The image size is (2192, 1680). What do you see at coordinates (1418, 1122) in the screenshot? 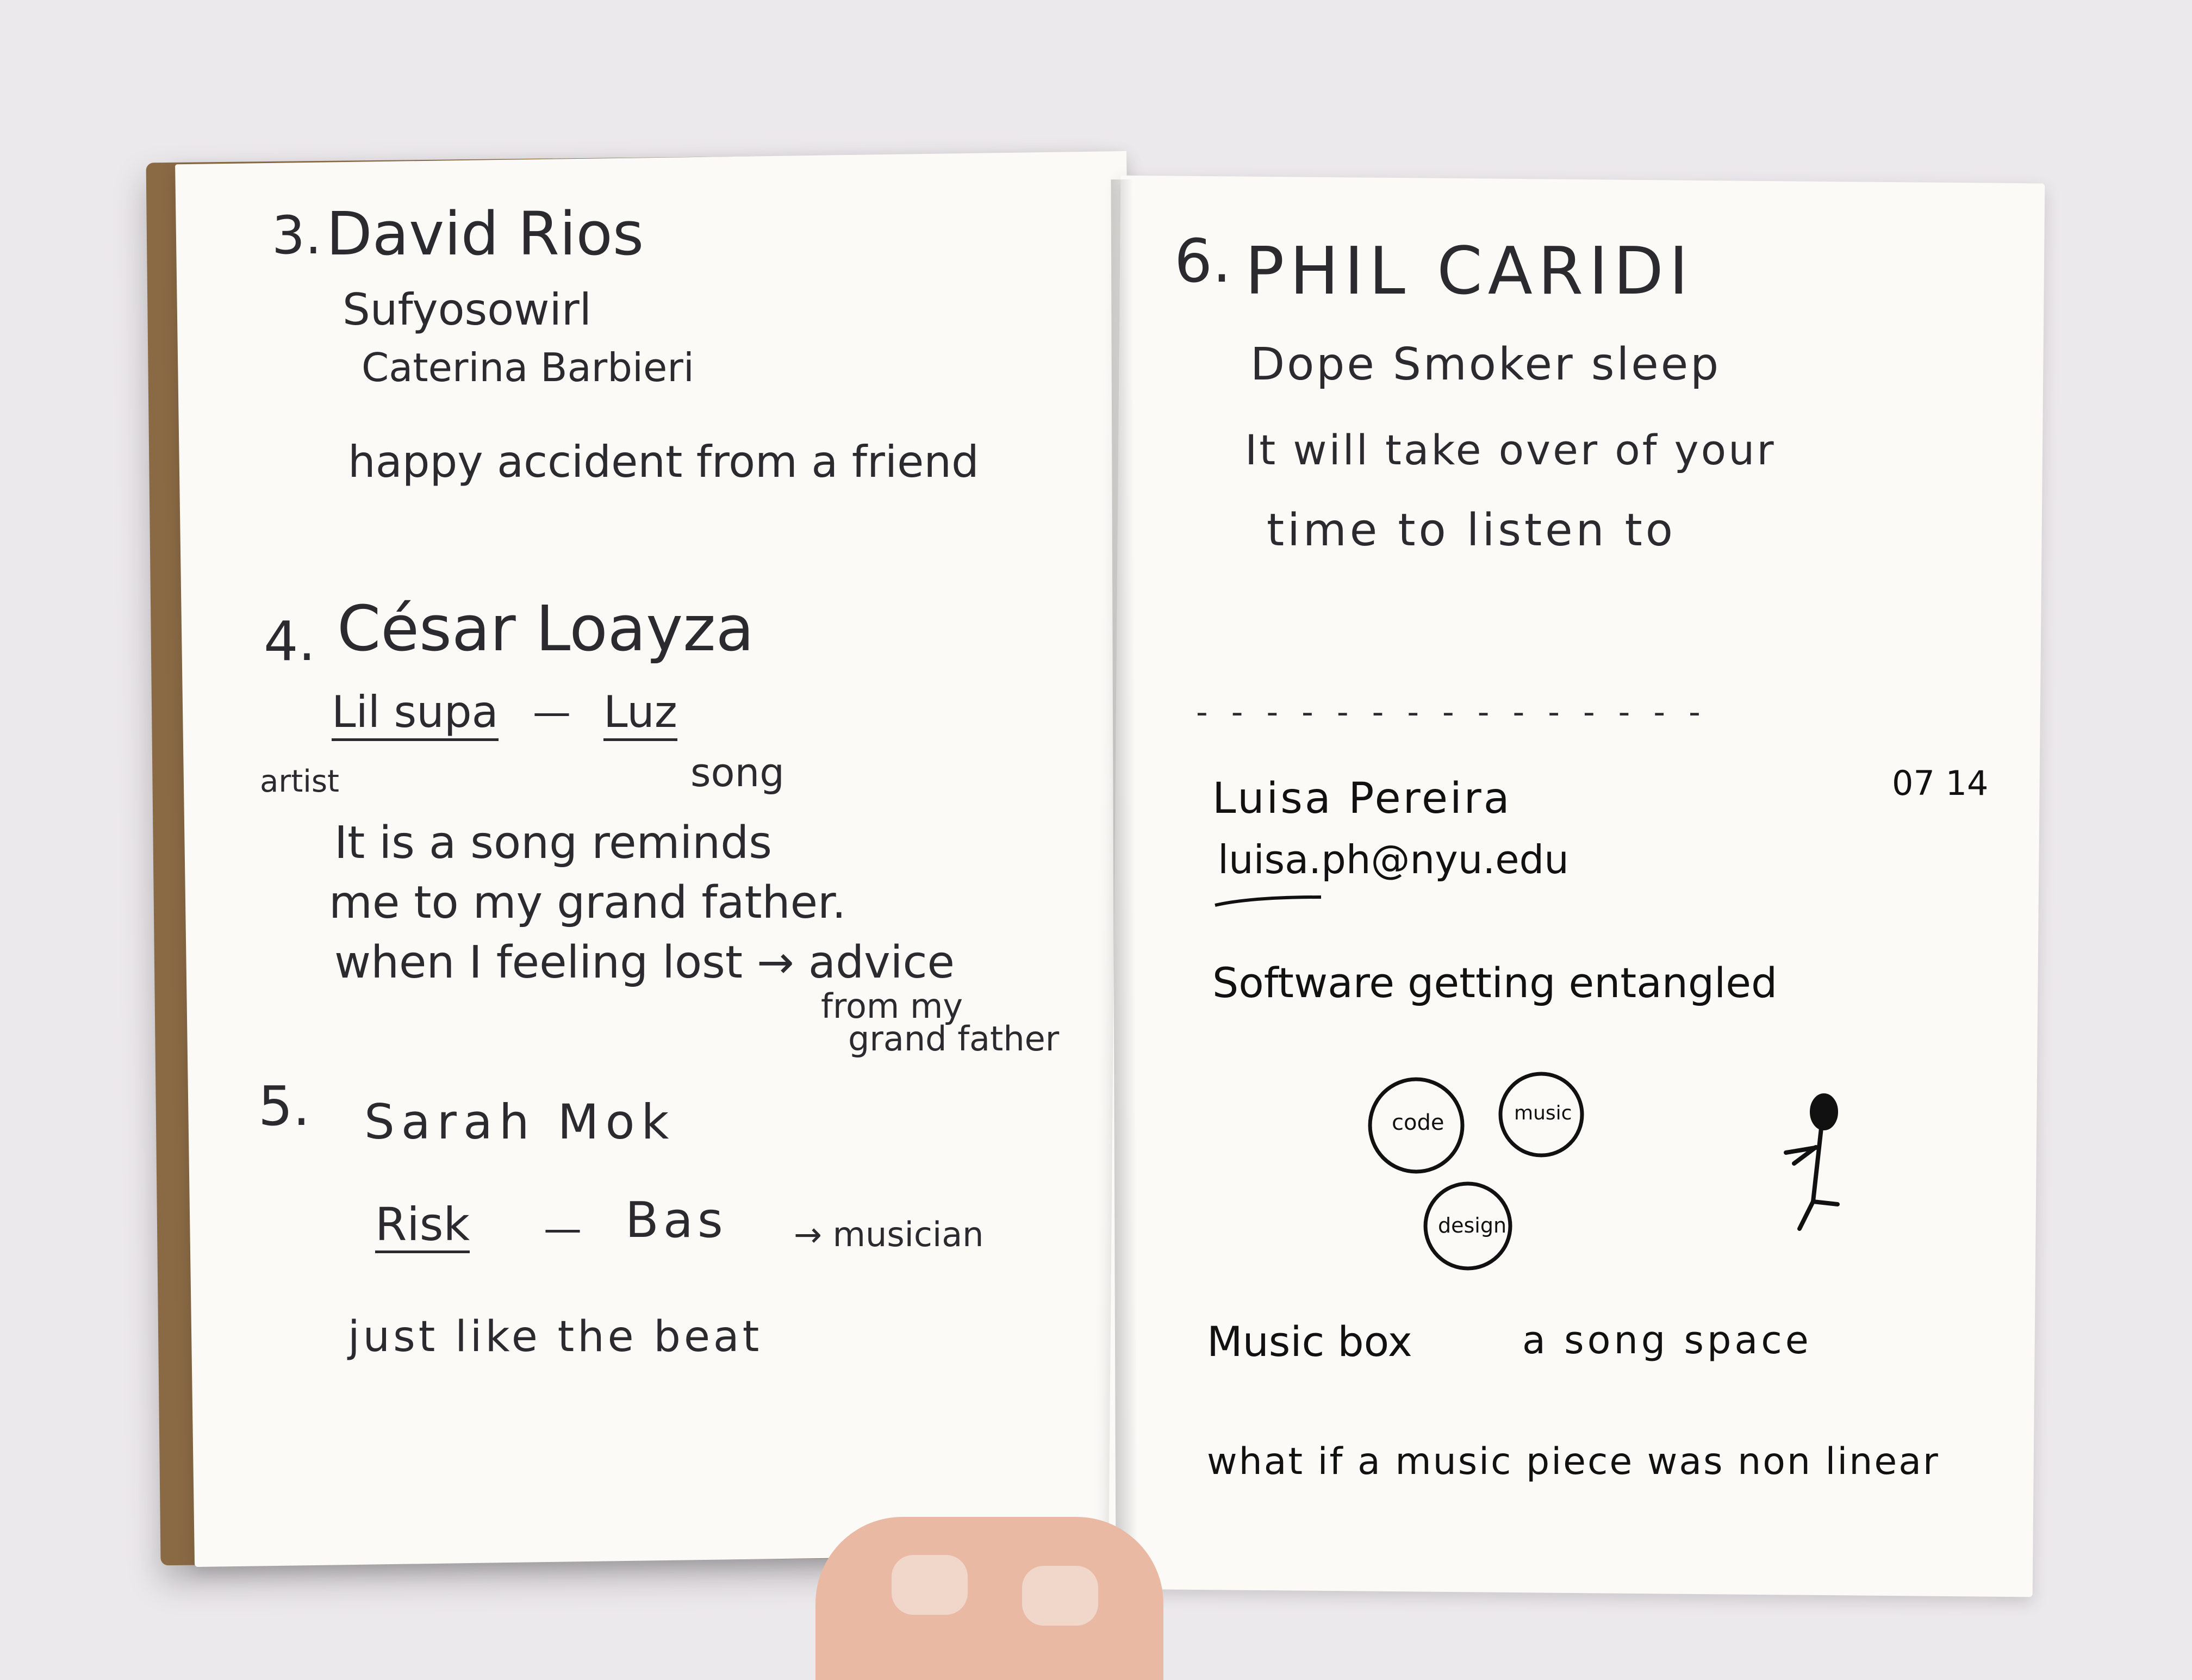
I see `circle-code-label: code` at bounding box center [1418, 1122].